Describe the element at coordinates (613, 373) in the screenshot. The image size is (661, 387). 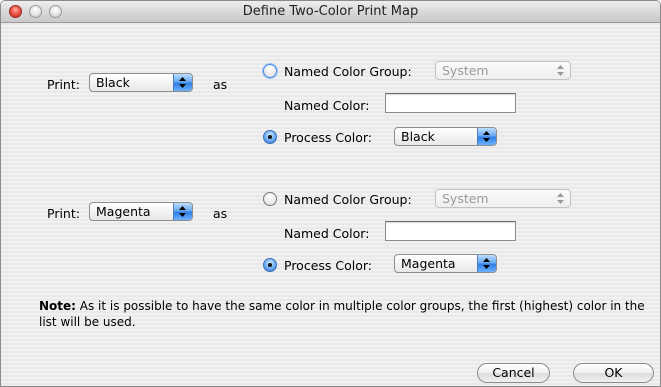
I see `ok-button: OK` at that location.